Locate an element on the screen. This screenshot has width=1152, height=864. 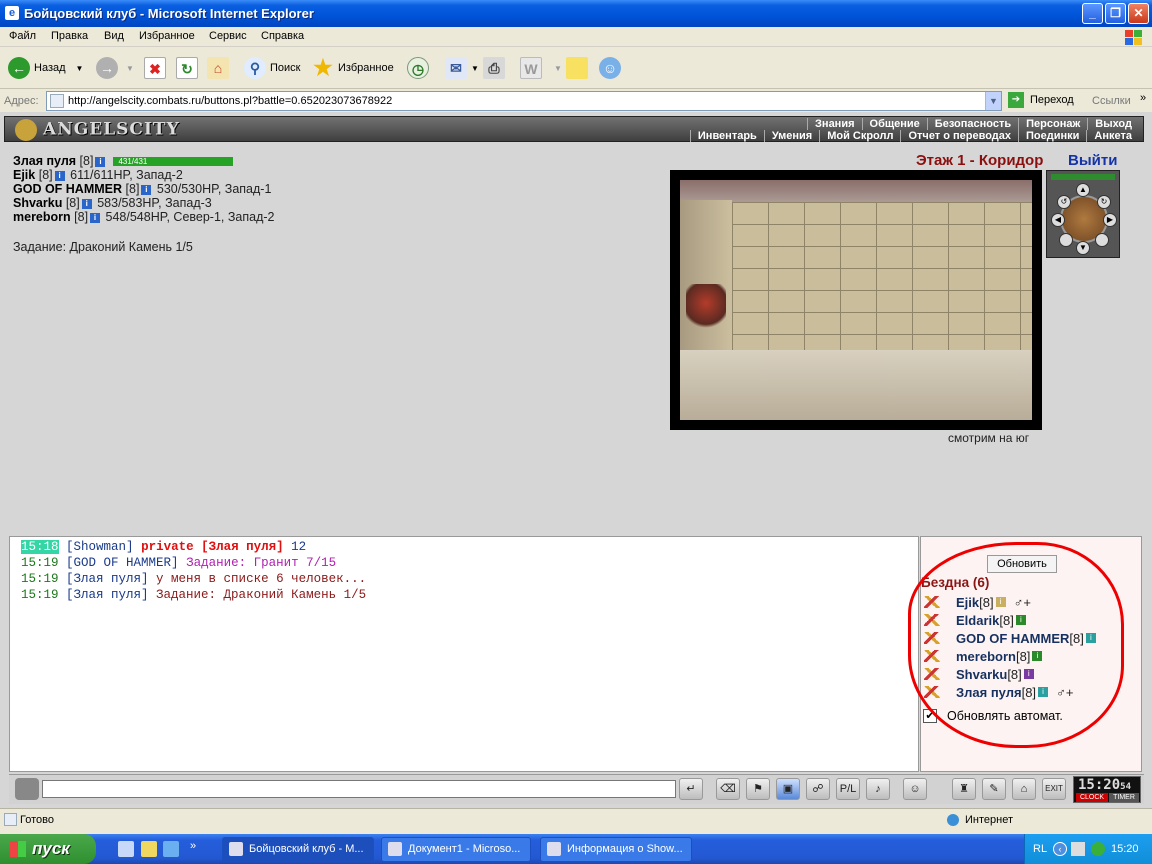
discuss-button is located at coordinates (579, 68).